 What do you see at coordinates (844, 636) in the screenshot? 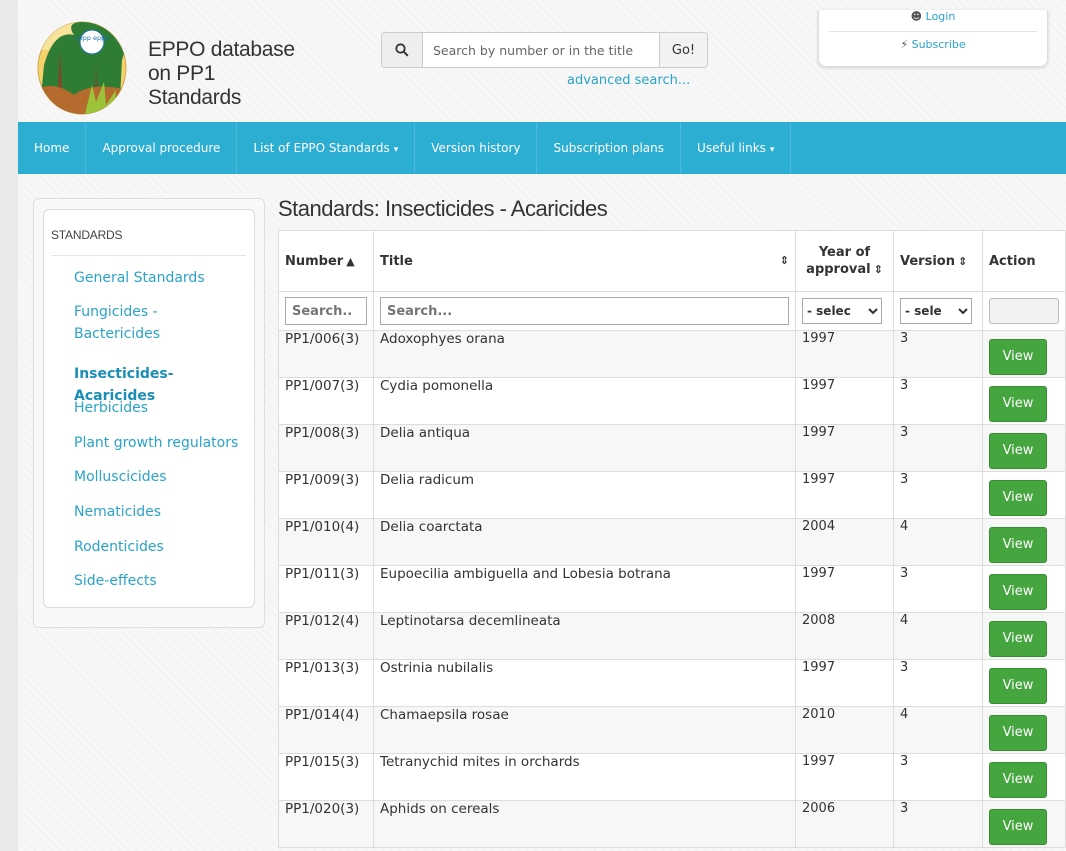
I see `cell-year: 2008` at bounding box center [844, 636].